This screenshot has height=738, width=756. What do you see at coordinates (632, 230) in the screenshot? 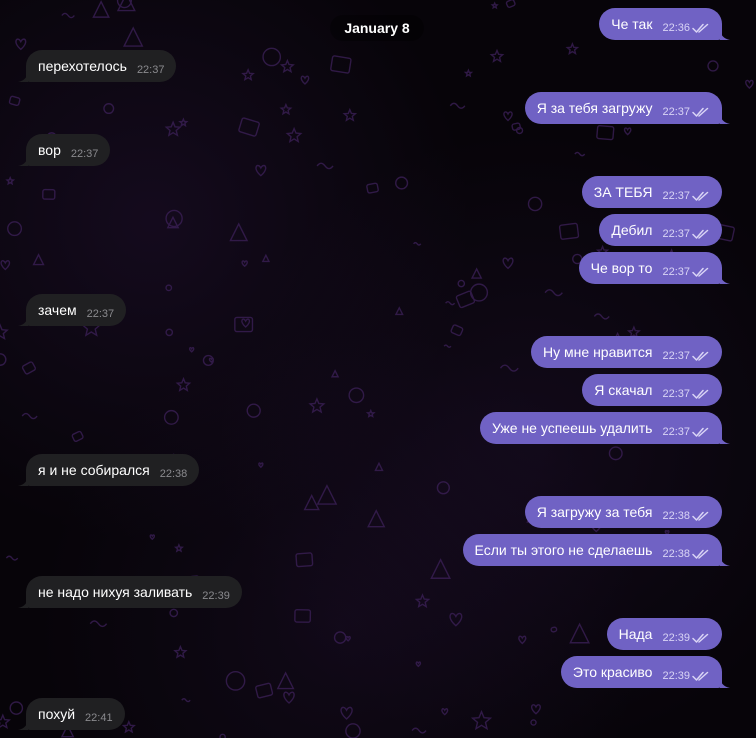
I see `message-text: Дебил` at bounding box center [632, 230].